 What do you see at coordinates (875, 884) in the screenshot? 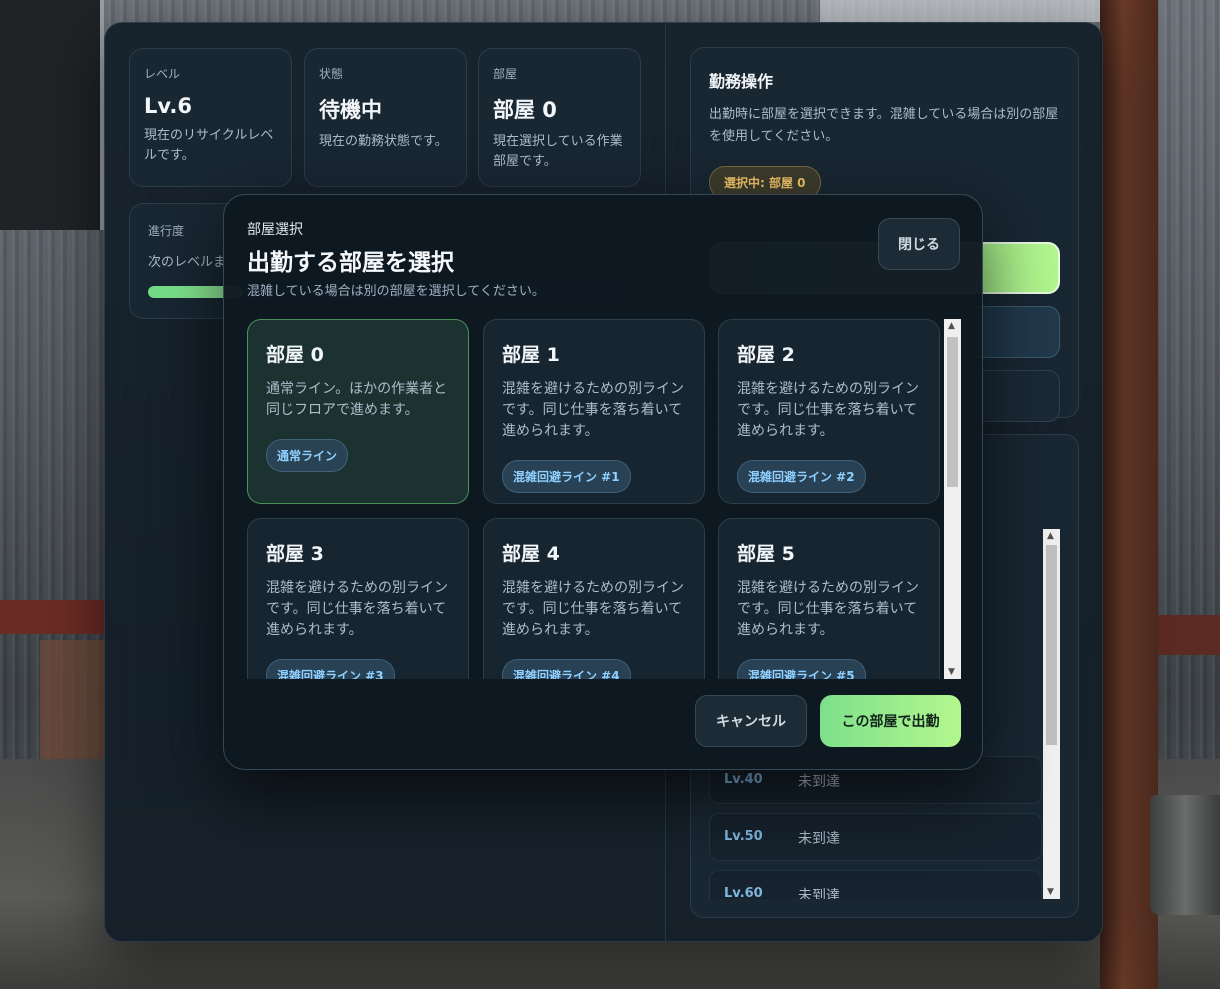
I see `rank-row: Lv.60 未到達` at bounding box center [875, 884].